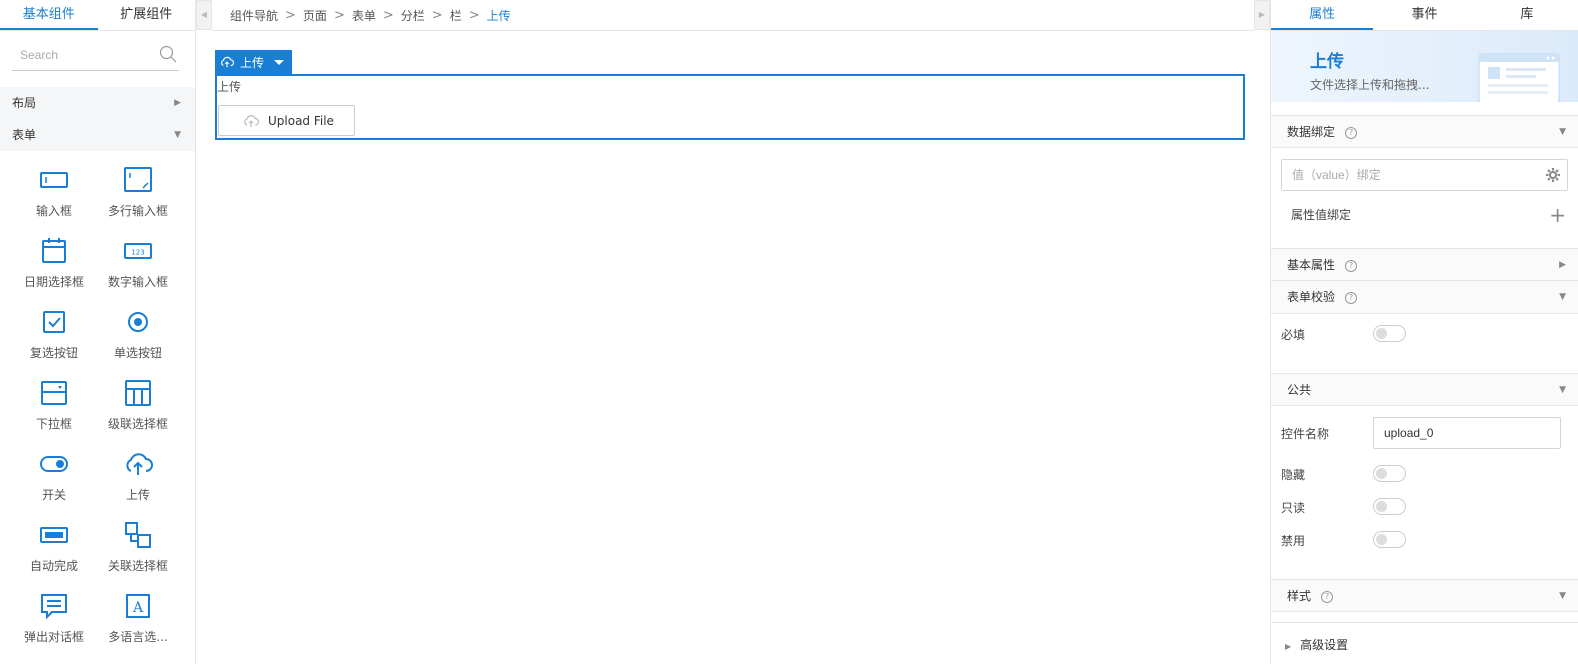 Image resolution: width=1578 pixels, height=664 pixels. What do you see at coordinates (54, 264) in the screenshot?
I see `component-date-picker: 日期选择框` at bounding box center [54, 264].